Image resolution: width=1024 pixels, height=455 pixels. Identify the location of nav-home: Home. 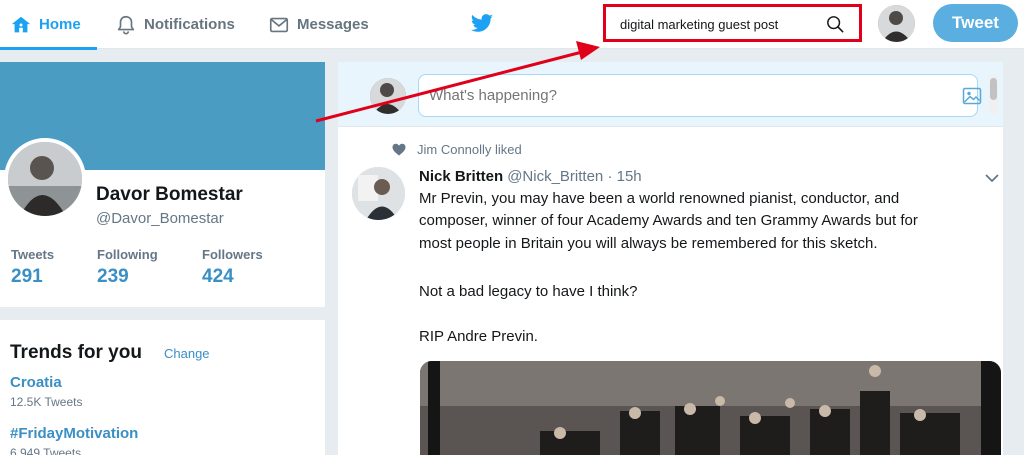
(48, 25).